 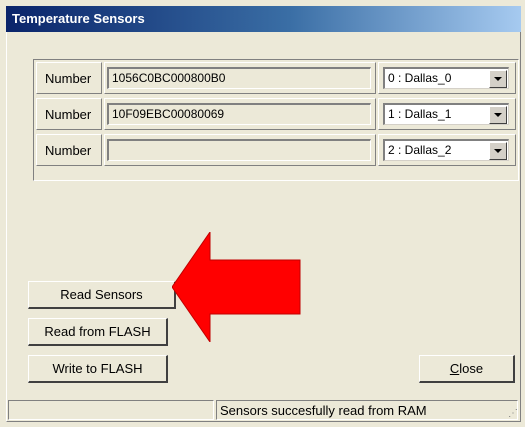 What do you see at coordinates (98, 332) in the screenshot?
I see `read-from-flash-button: Read from FLASH` at bounding box center [98, 332].